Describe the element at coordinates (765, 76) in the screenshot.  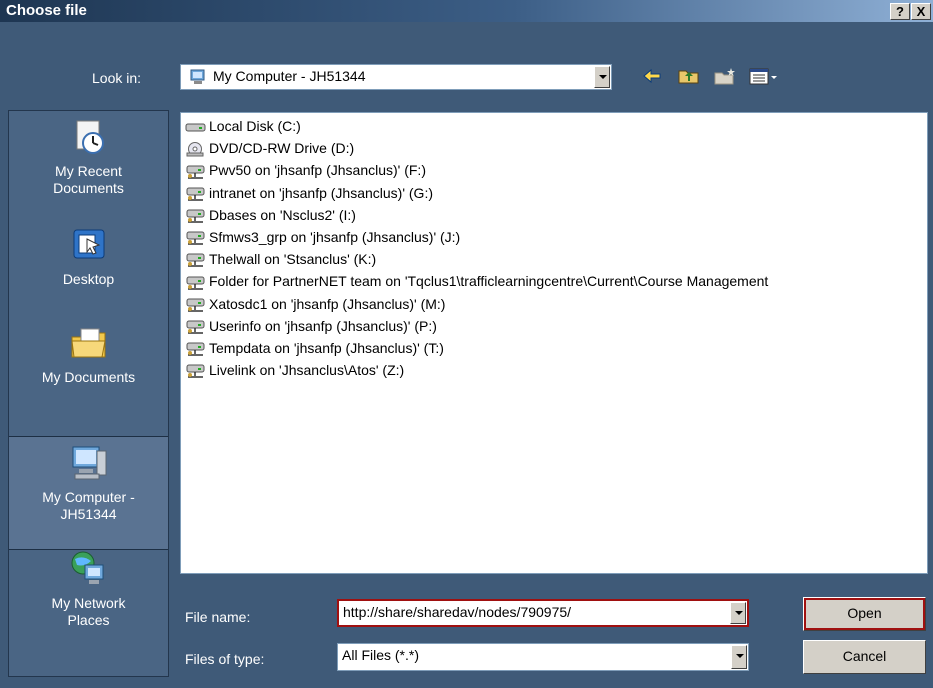
I see `view-menu-icon` at that location.